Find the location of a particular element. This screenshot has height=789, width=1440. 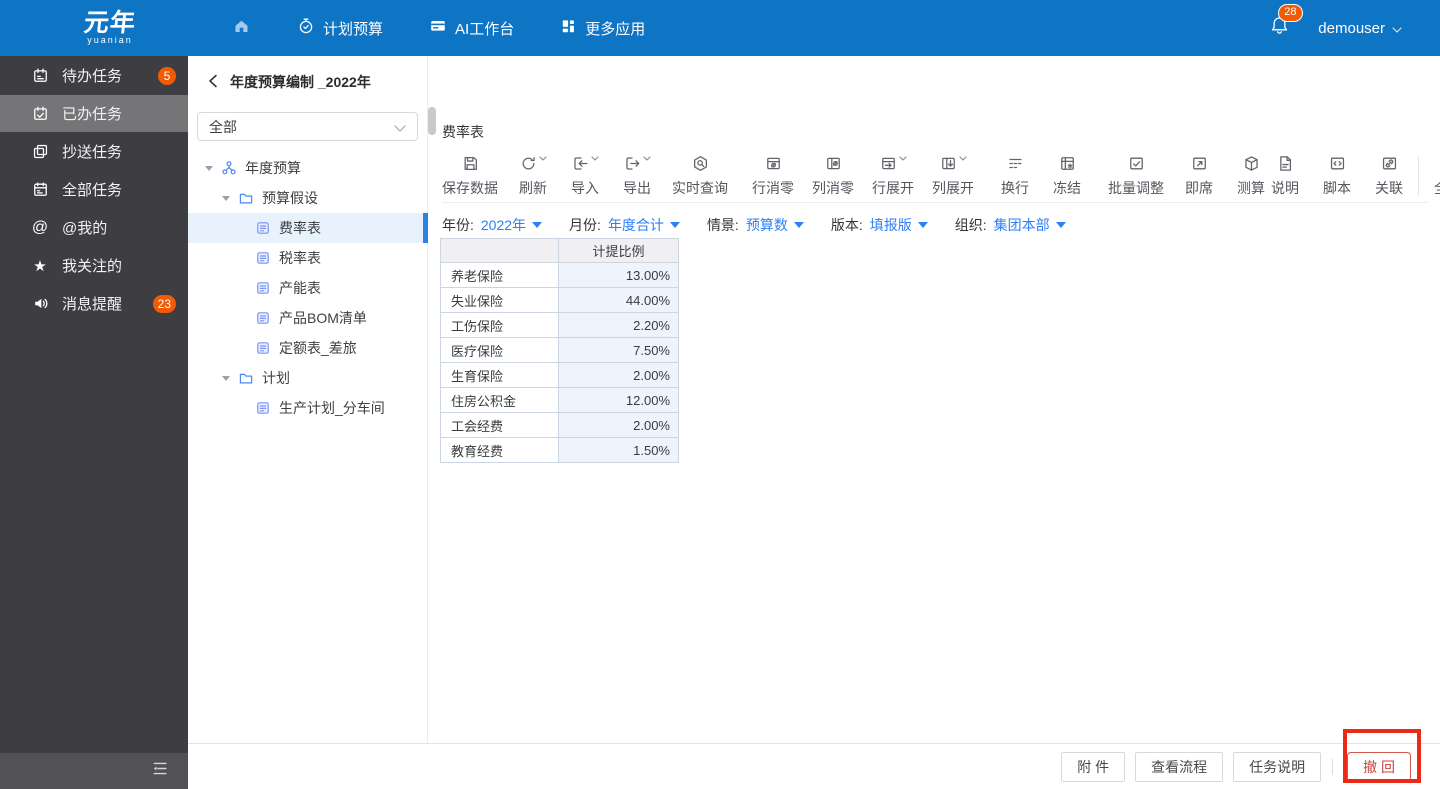

refresh-button: 刷新 is located at coordinates (533, 176).